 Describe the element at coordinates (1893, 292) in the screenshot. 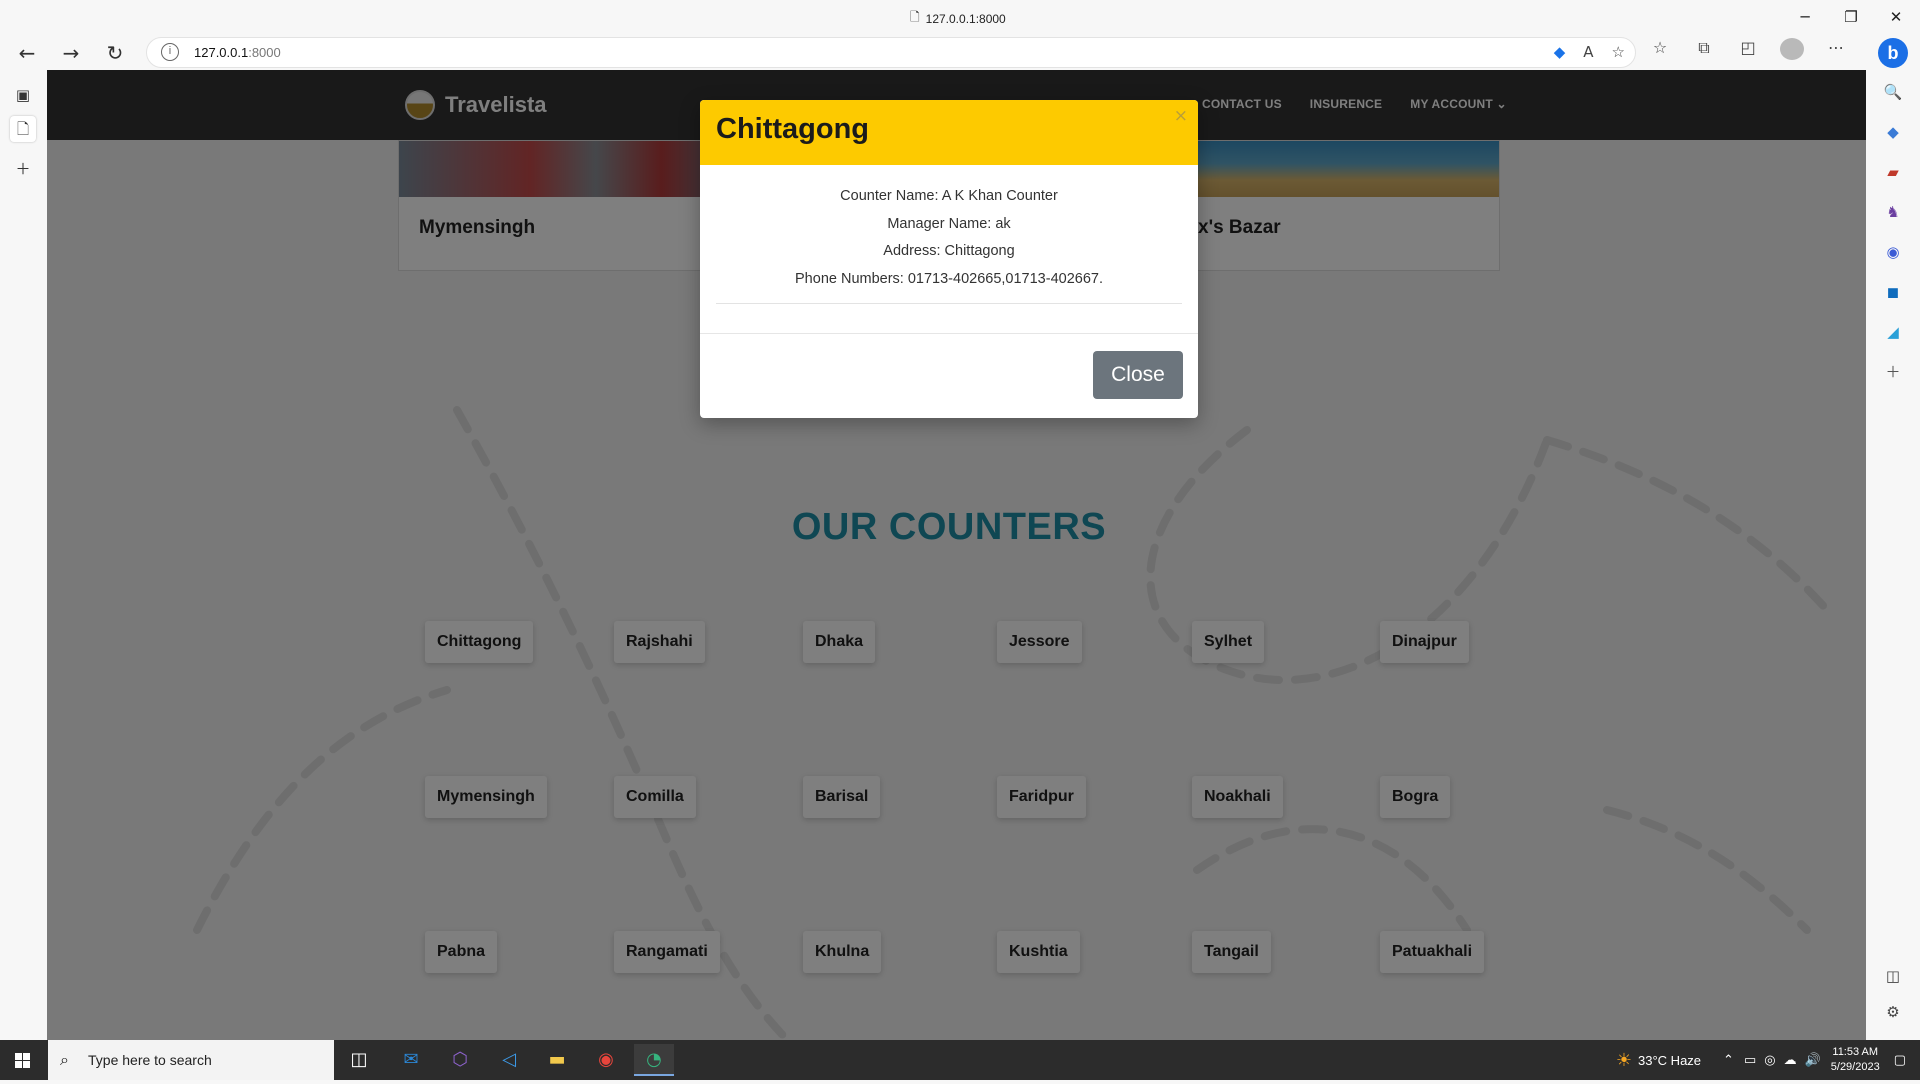

I see `outlook-icon: ◼` at that location.